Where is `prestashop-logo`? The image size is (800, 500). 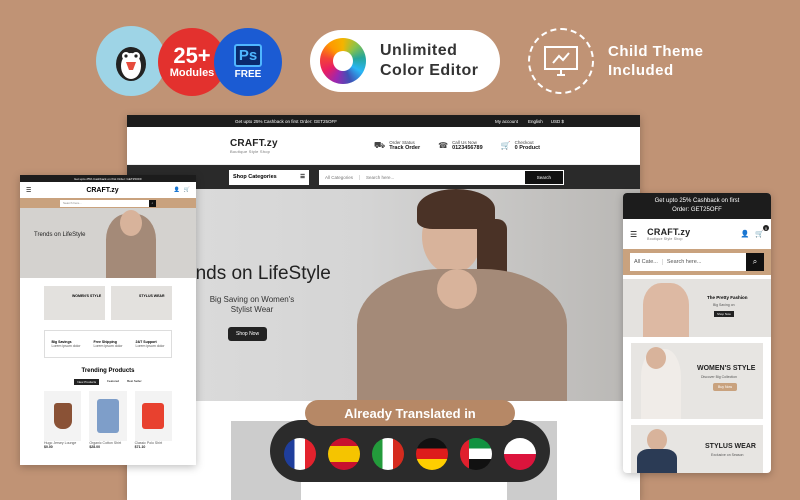
prestashop-logo is located at coordinates (131, 61).